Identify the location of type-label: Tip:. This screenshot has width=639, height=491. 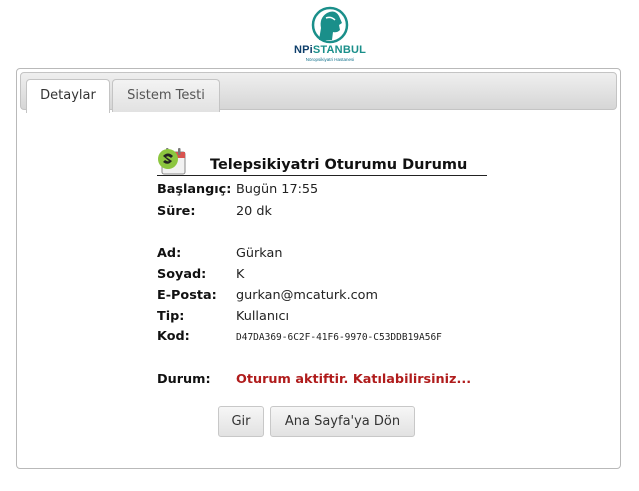
(171, 316).